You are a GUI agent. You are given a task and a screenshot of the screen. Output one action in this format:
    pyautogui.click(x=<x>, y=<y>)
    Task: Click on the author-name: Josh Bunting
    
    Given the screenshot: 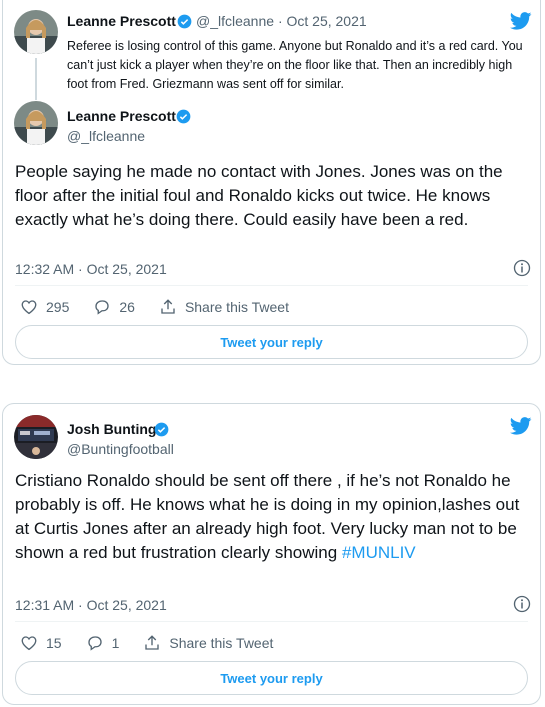 What is the action you would take?
    pyautogui.click(x=111, y=429)
    